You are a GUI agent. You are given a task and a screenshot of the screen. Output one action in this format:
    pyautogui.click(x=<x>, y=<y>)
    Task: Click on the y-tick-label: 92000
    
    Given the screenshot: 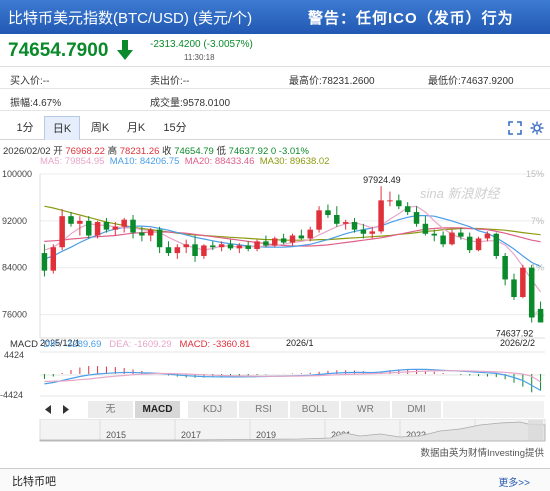 What is the action you would take?
    pyautogui.click(x=14, y=221)
    